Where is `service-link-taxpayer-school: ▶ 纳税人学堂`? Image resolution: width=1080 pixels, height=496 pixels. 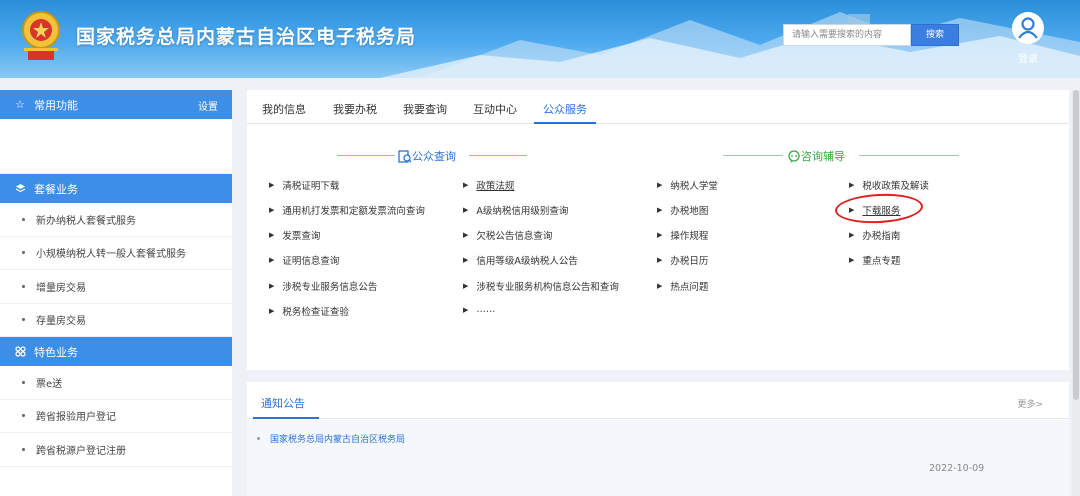 service-link-taxpayer-school: ▶ 纳税人学堂 is located at coordinates (687, 185).